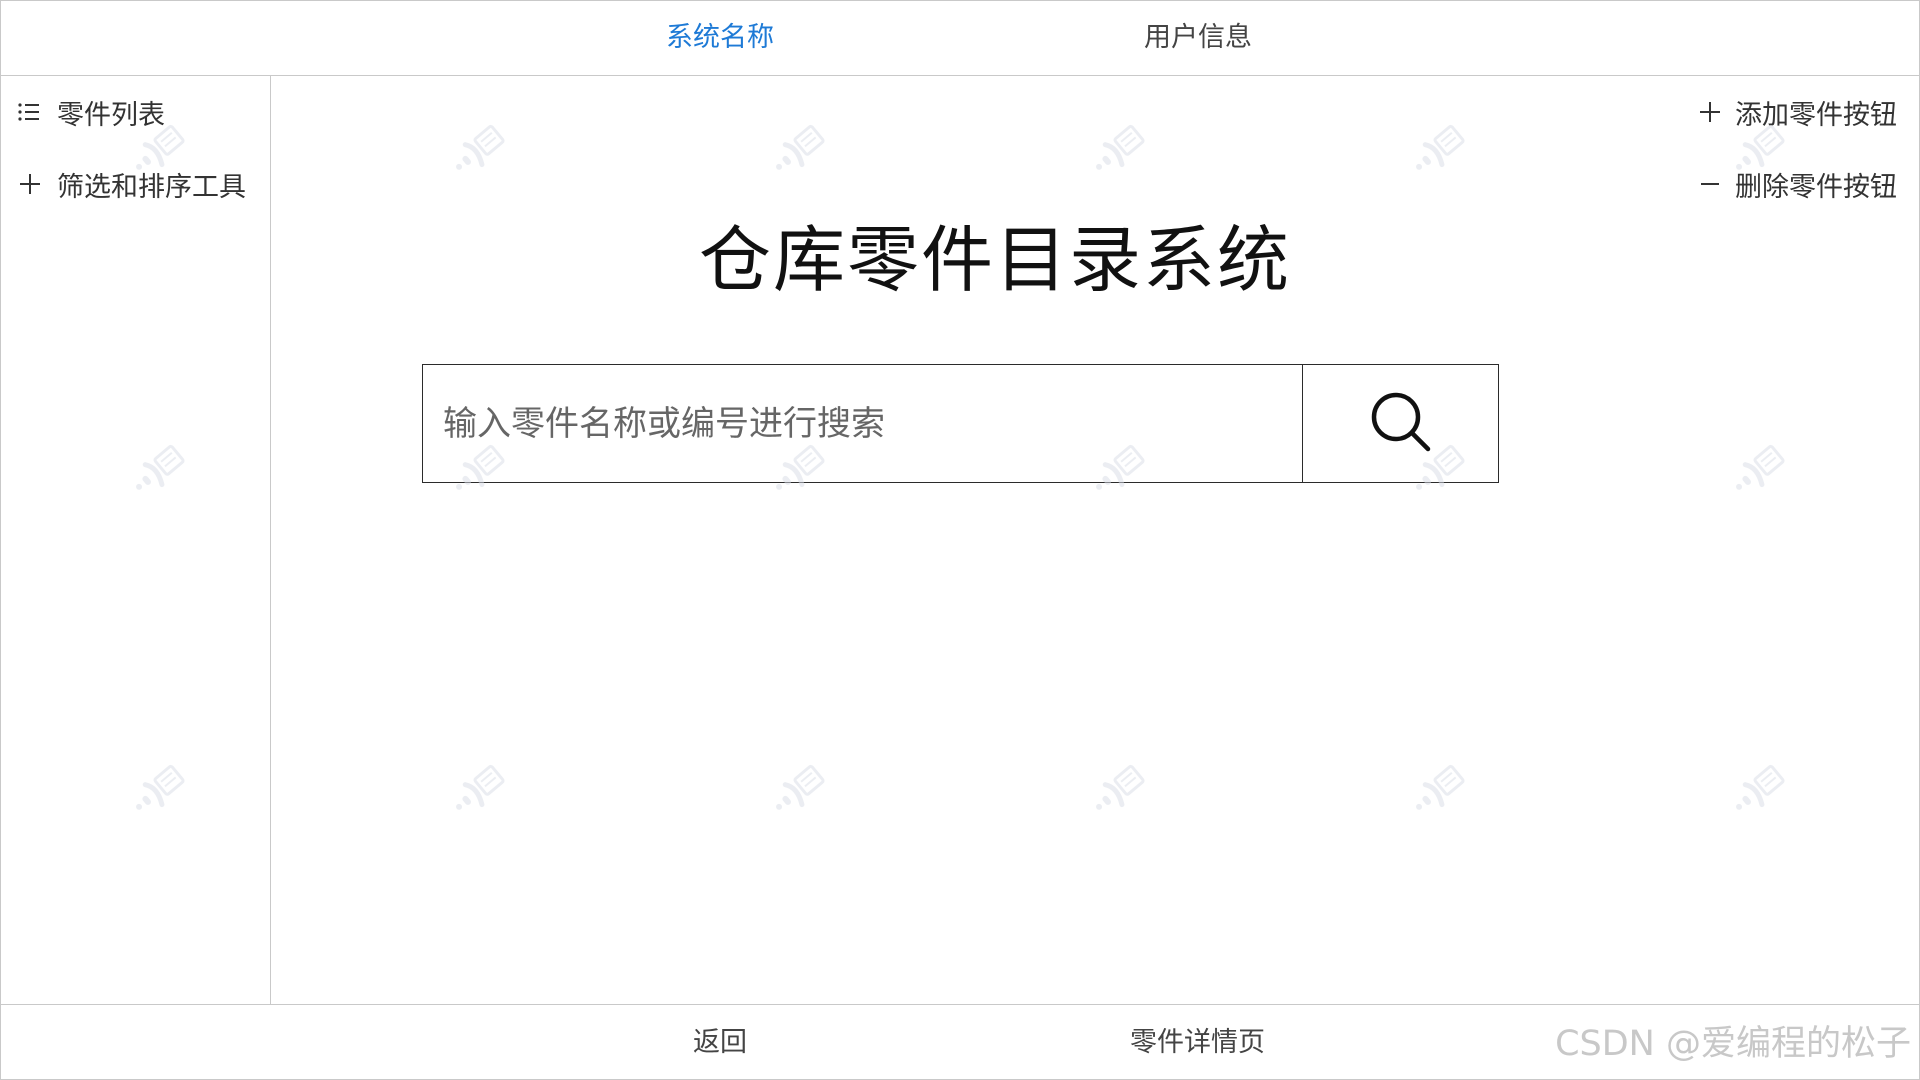 Image resolution: width=1920 pixels, height=1080 pixels. Describe the element at coordinates (720, 38) in the screenshot. I see `nav-system-name: 系统名称` at that location.